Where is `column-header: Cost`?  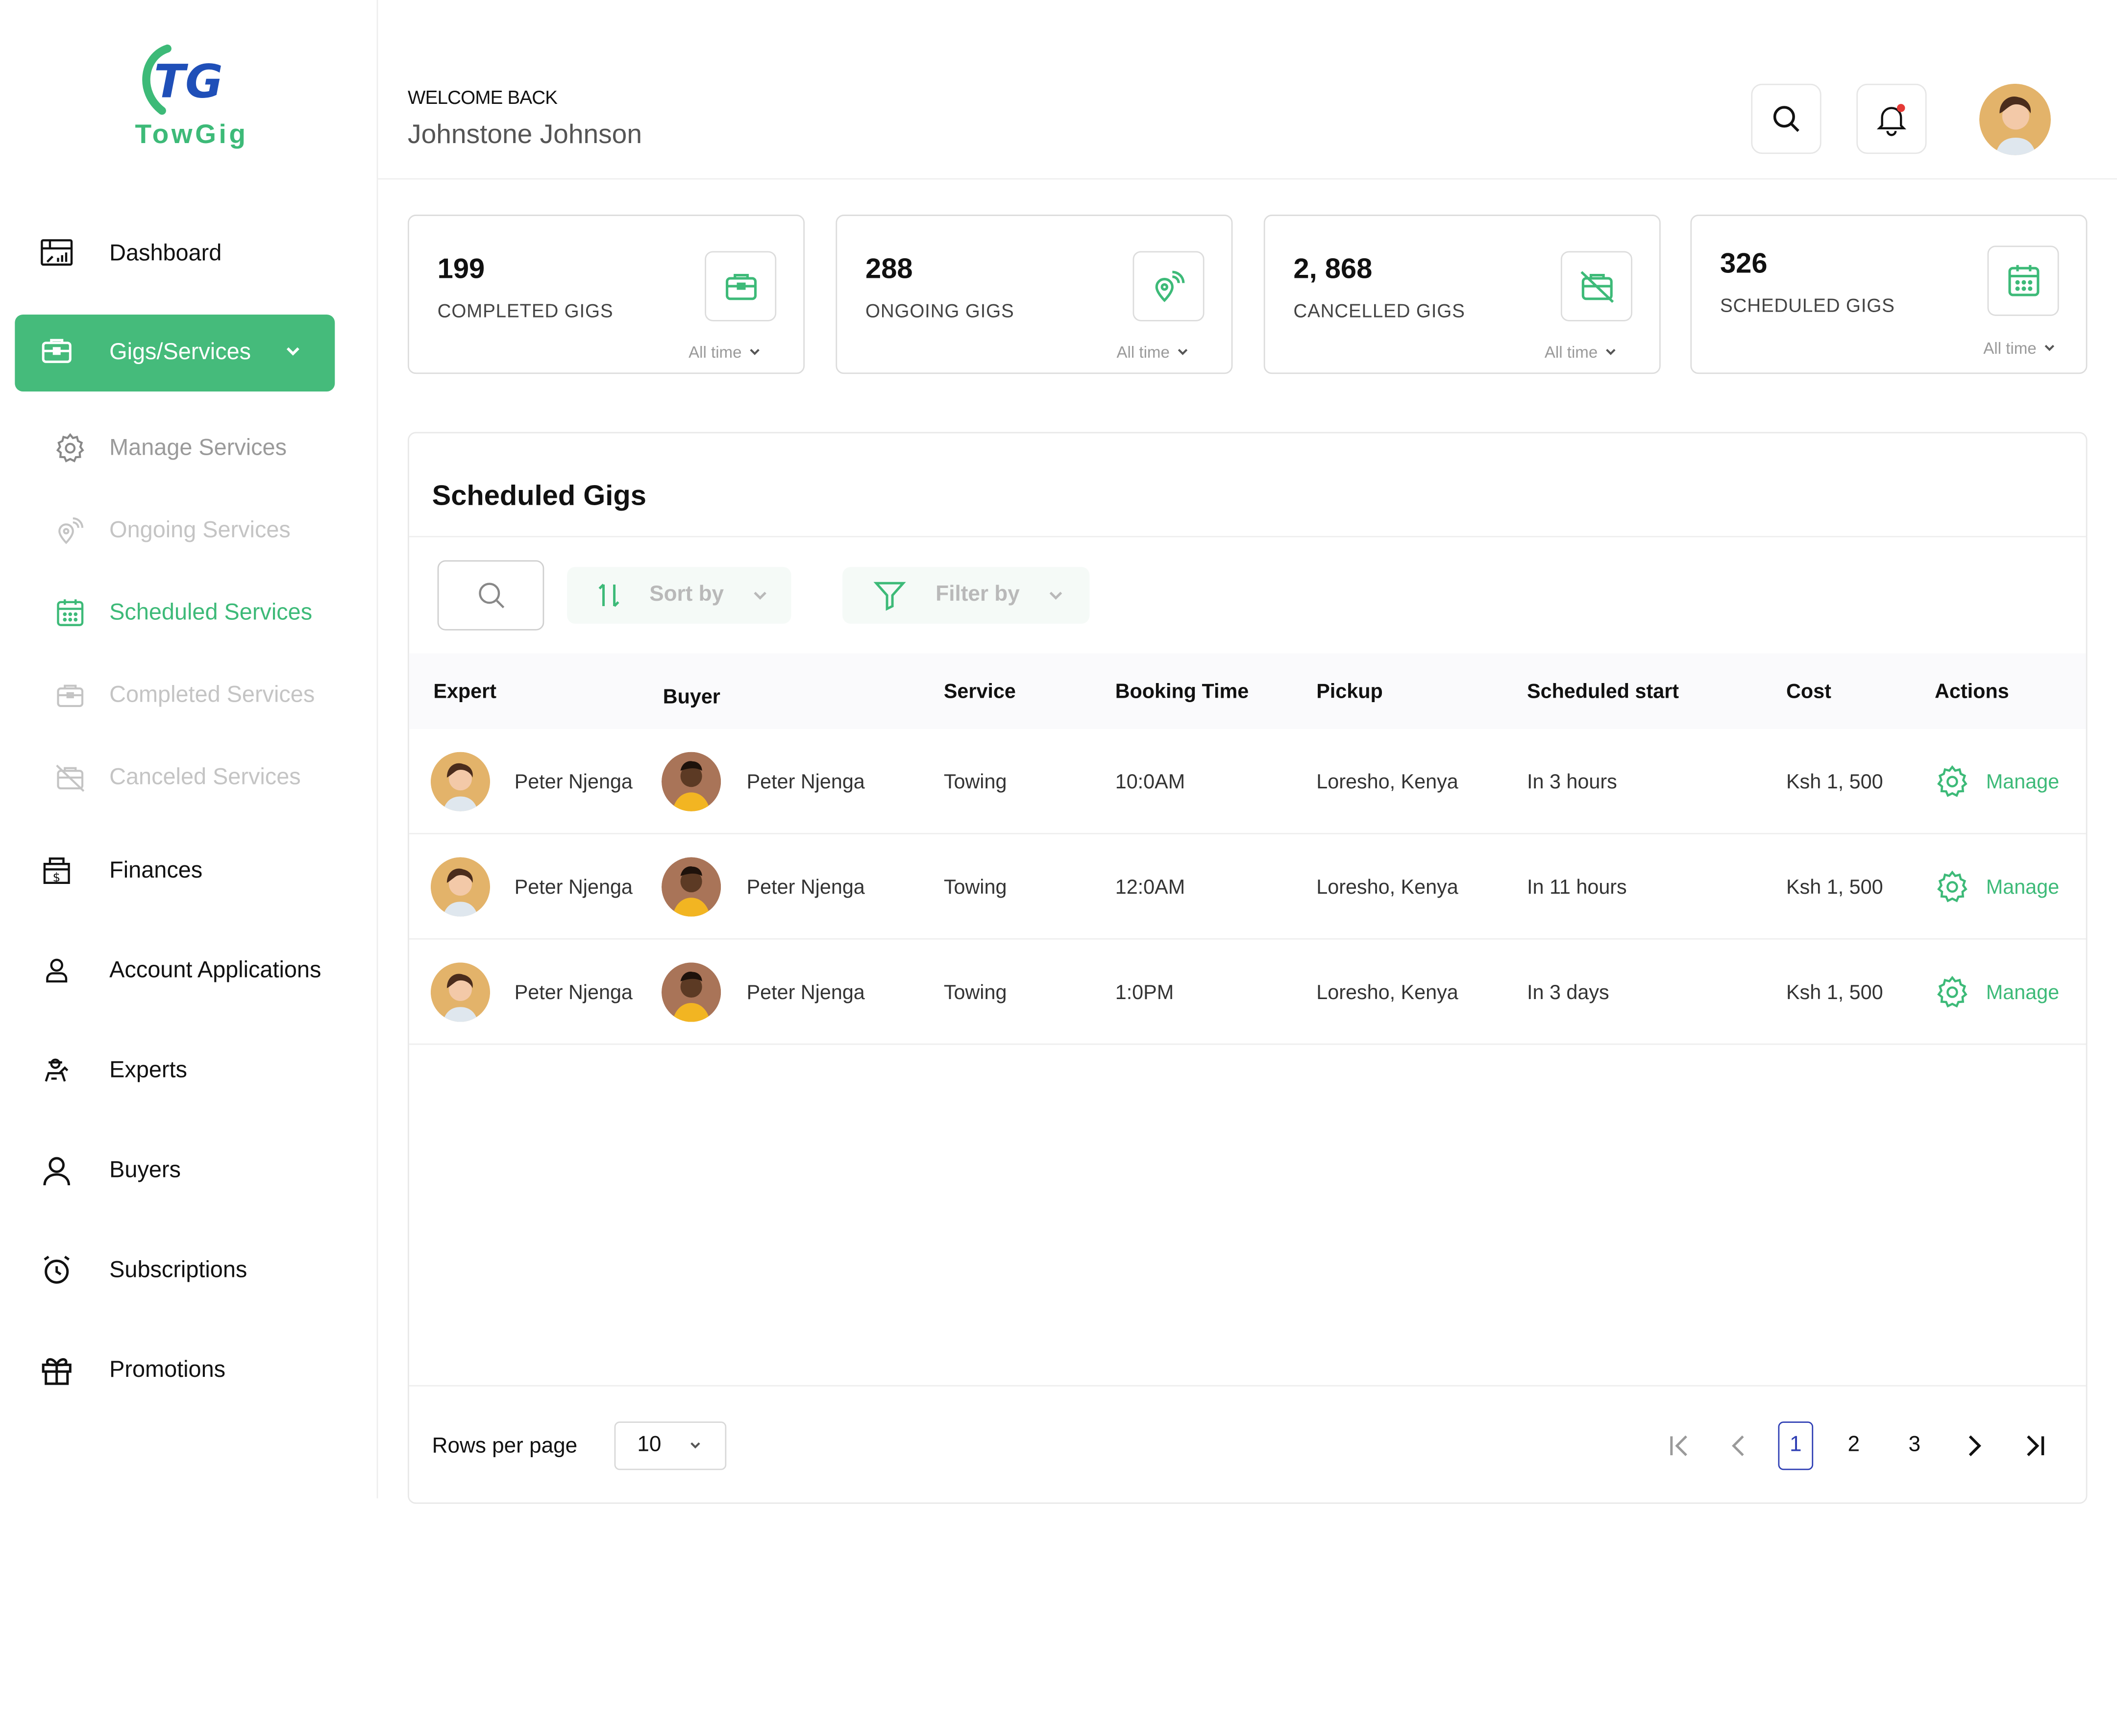 column-header: Cost is located at coordinates (1808, 693).